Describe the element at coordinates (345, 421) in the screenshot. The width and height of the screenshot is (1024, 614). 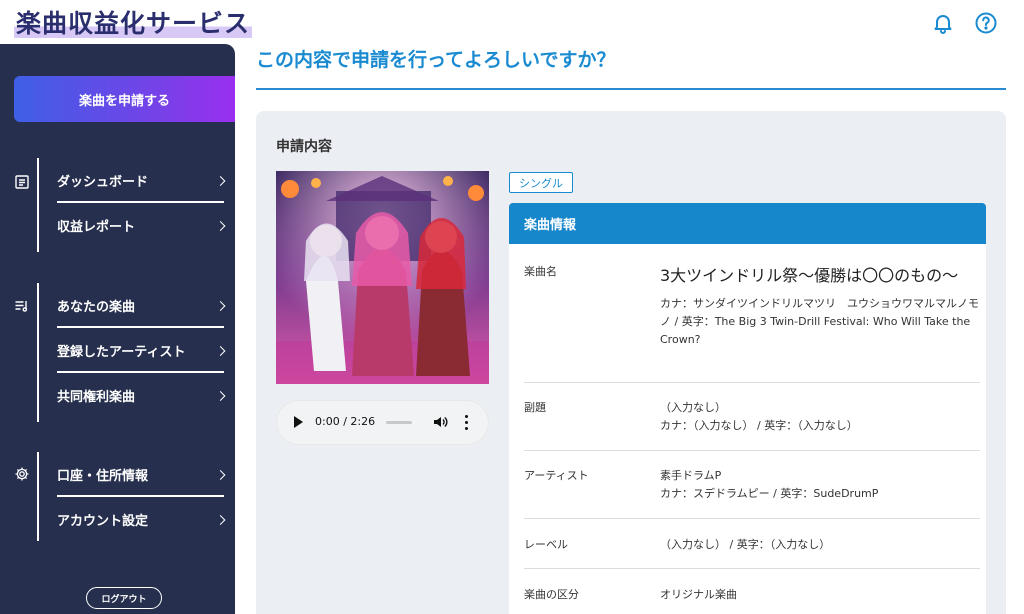
I see `audio-time: 0:00 / 2:26` at that location.